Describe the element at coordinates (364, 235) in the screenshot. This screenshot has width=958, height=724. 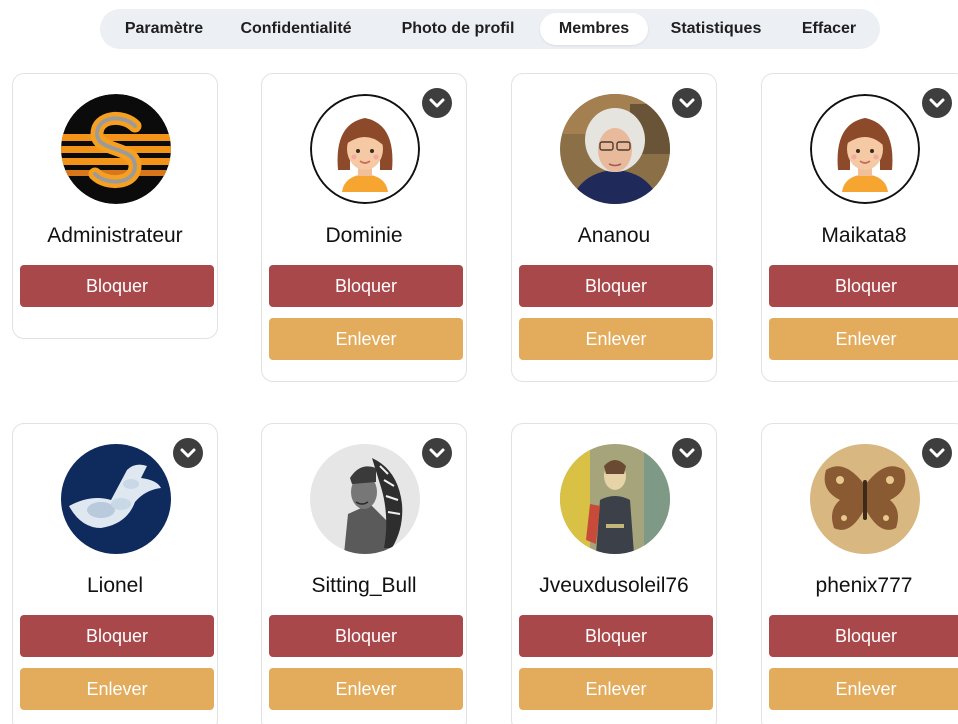
I see `member-name: Dominie` at that location.